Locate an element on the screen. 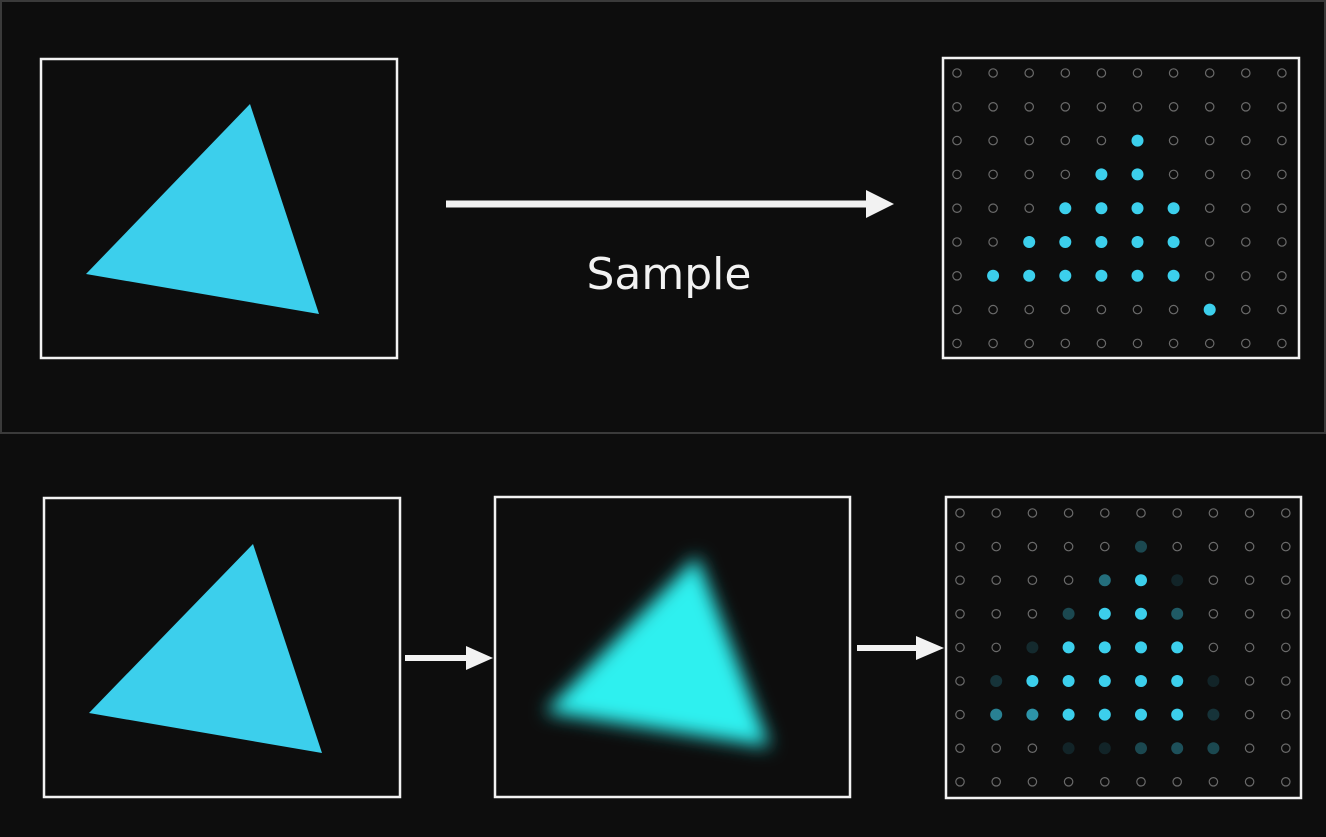 This screenshot has height=837, width=1326. sample-arrow is located at coordinates (670, 204).